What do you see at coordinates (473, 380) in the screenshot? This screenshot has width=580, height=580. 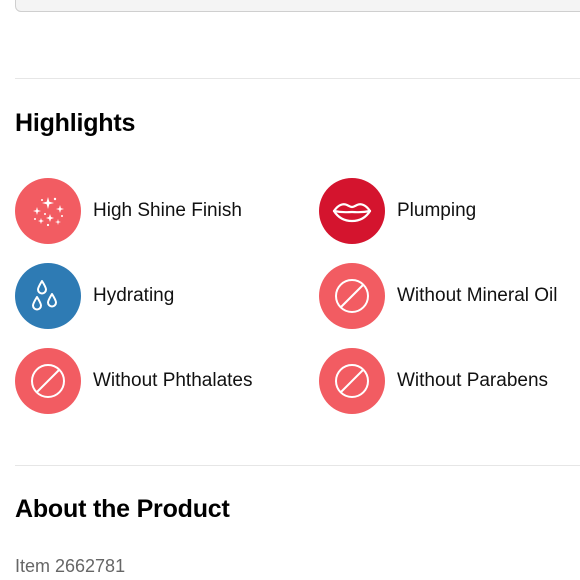 I see `highlight-label: Without Parabens` at bounding box center [473, 380].